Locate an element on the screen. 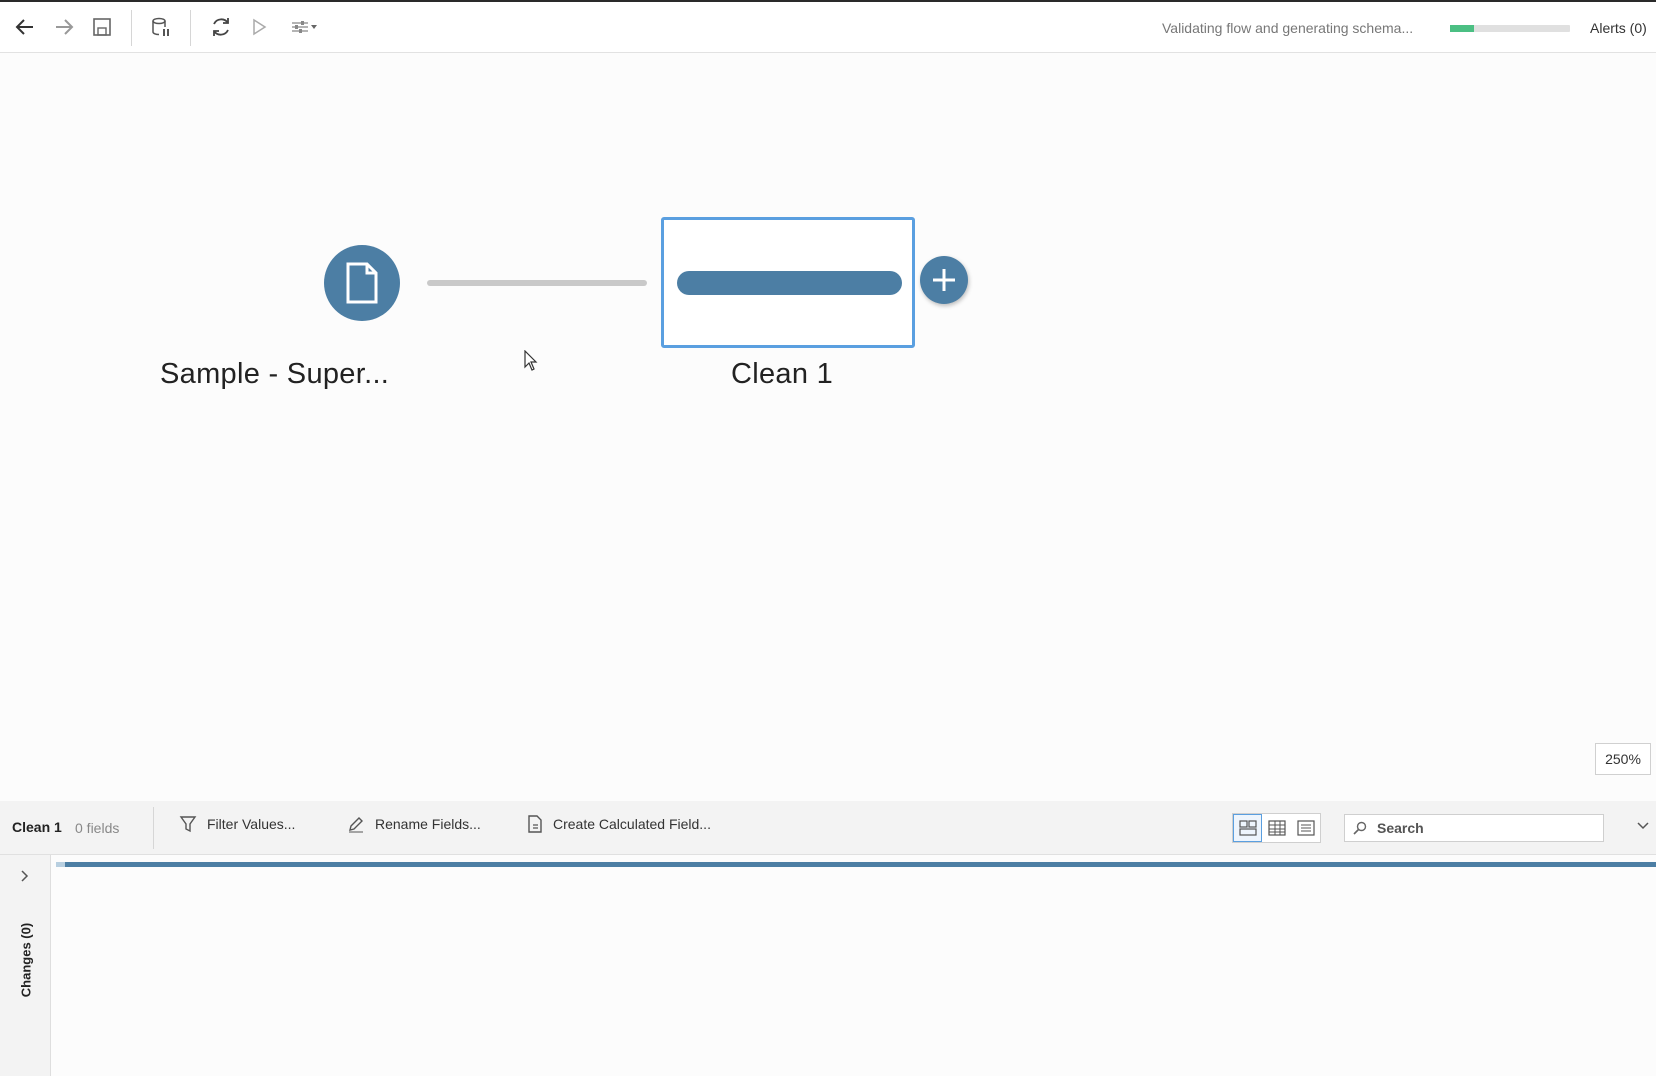 This screenshot has height=1076, width=1656. clean-step-bar is located at coordinates (789, 283).